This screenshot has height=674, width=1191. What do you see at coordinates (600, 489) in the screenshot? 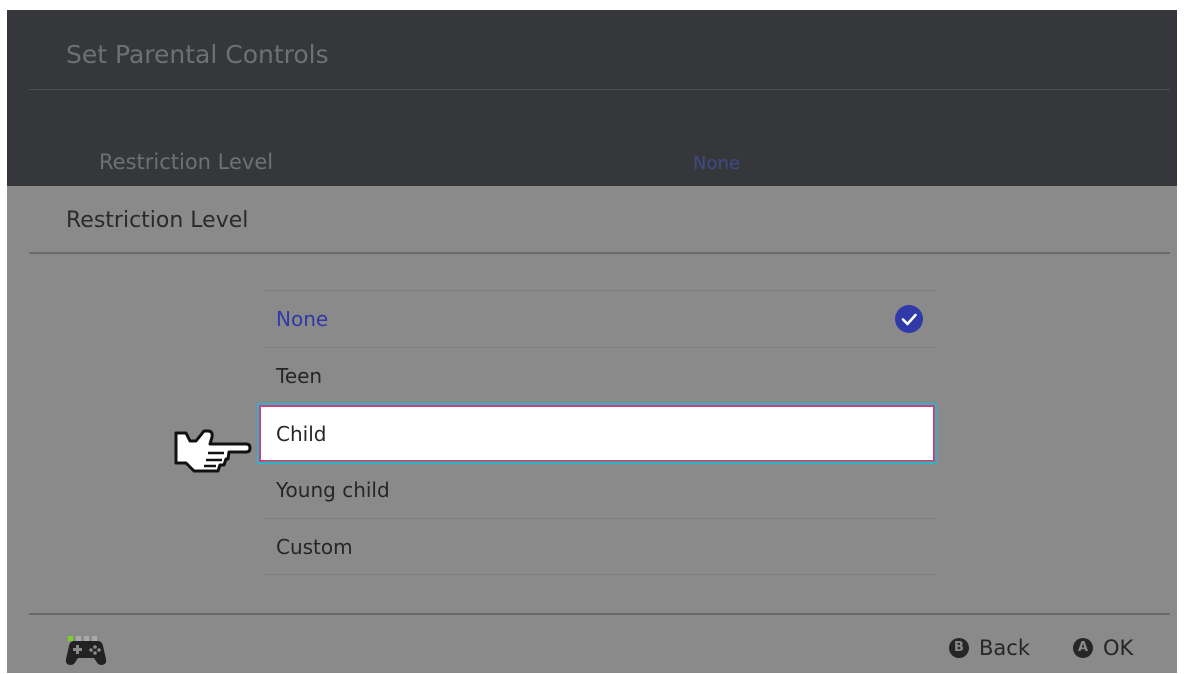
I see `option-young-child: Young child` at bounding box center [600, 489].